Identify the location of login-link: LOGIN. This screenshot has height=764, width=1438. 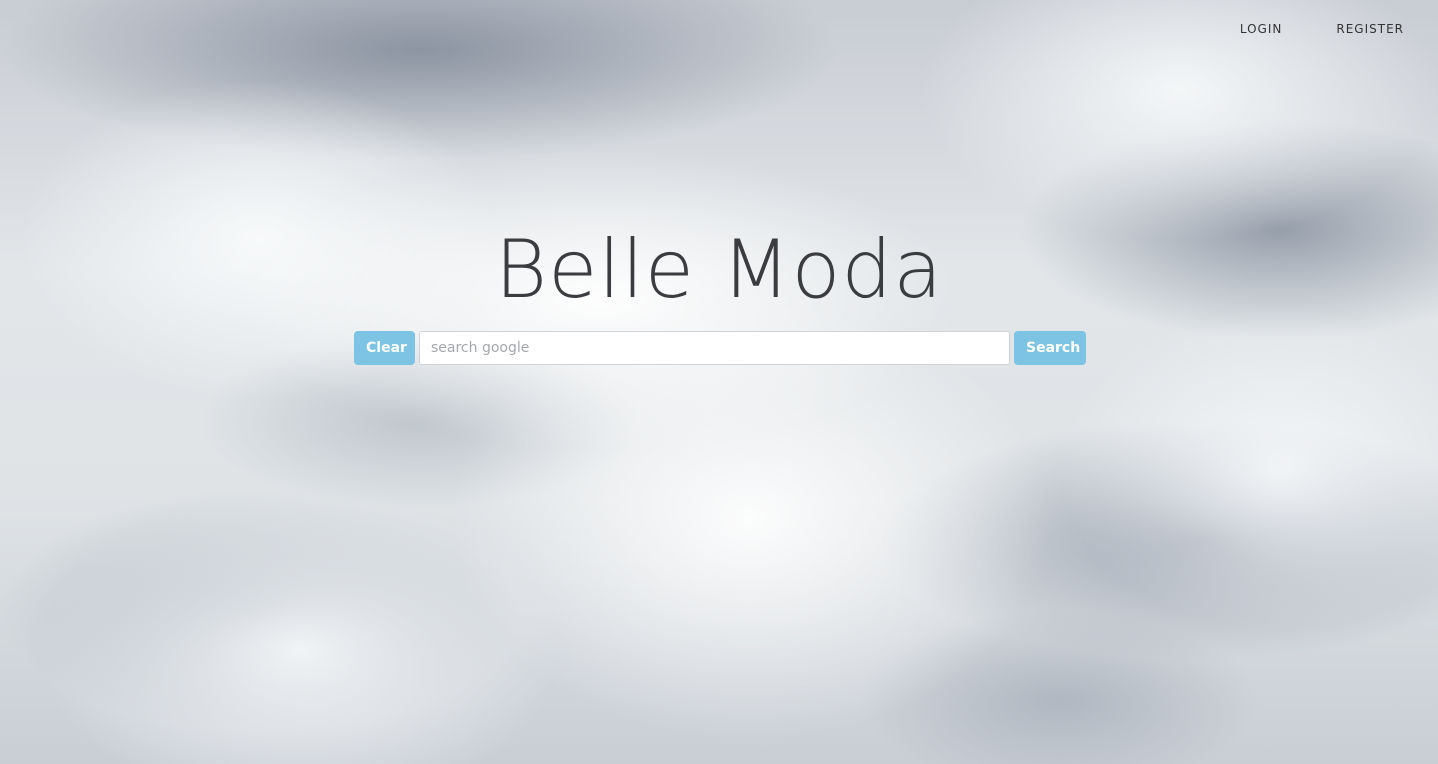
(1261, 29).